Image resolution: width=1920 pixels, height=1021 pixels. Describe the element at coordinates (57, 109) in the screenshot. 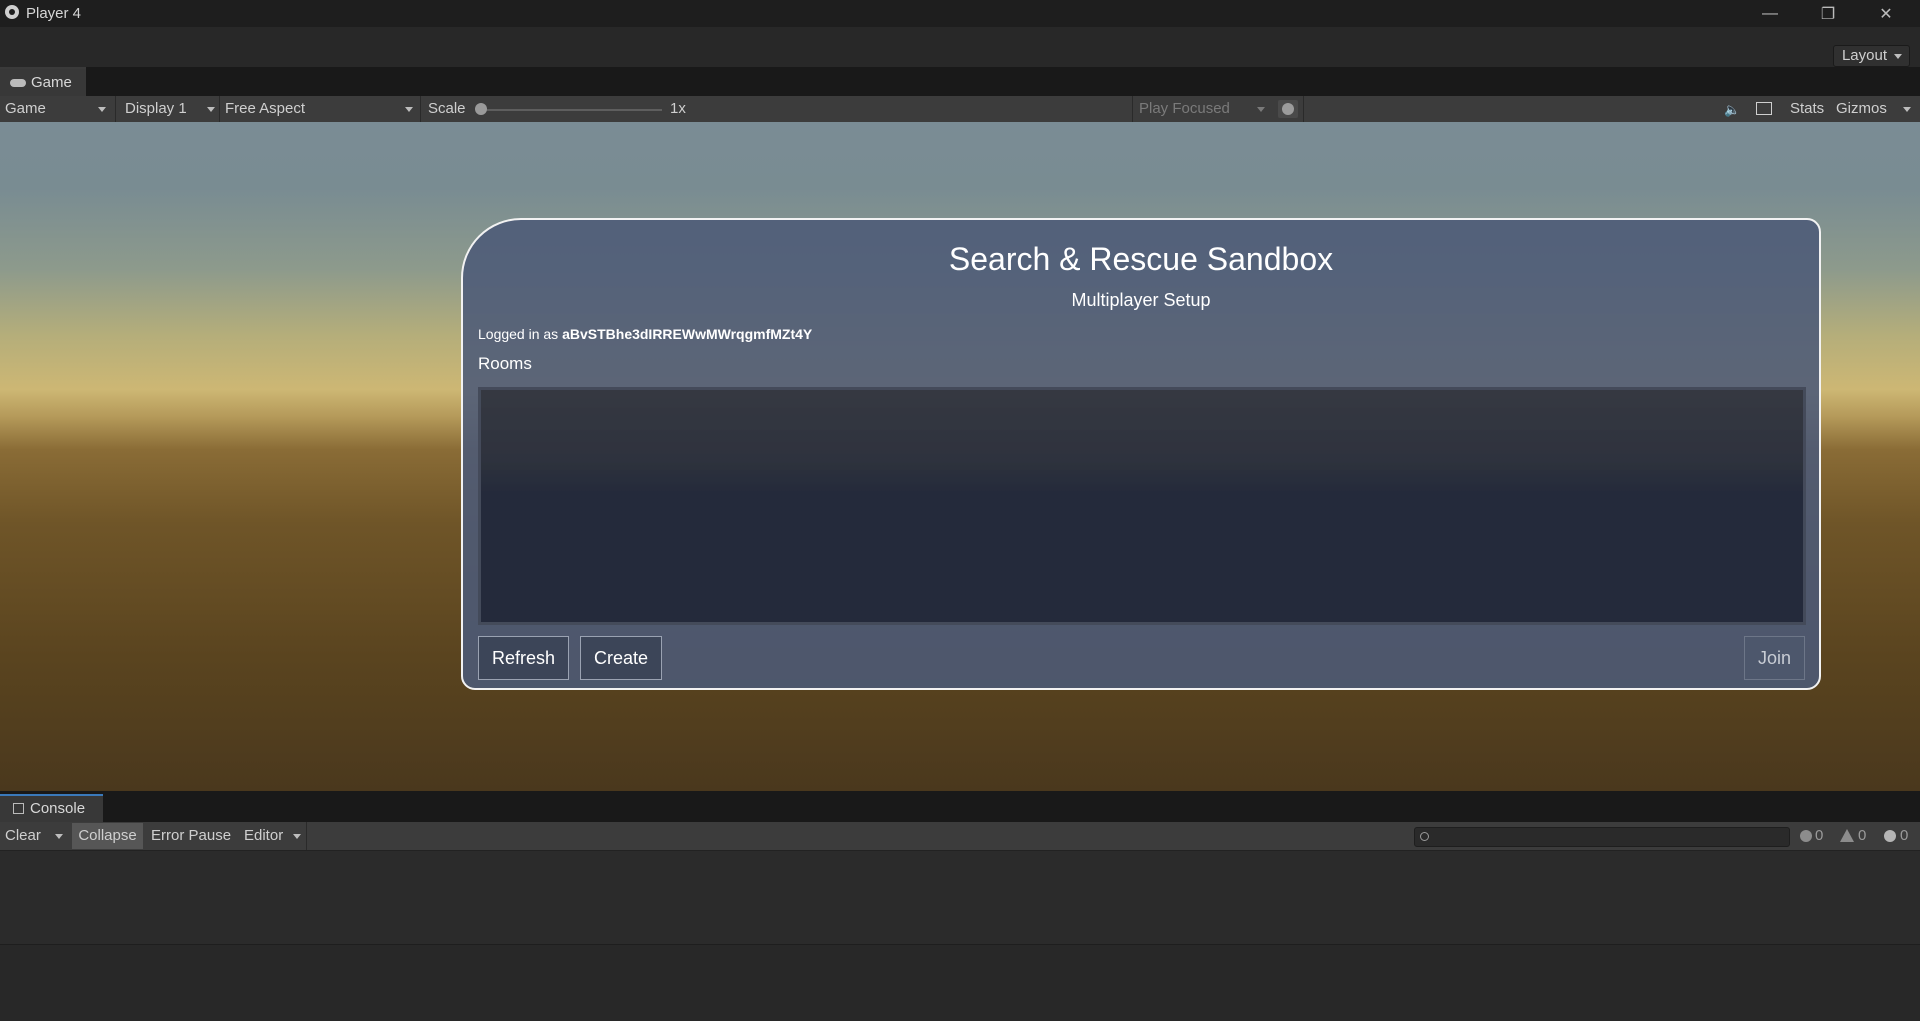

I see `game-mode-dropdown: Game` at that location.